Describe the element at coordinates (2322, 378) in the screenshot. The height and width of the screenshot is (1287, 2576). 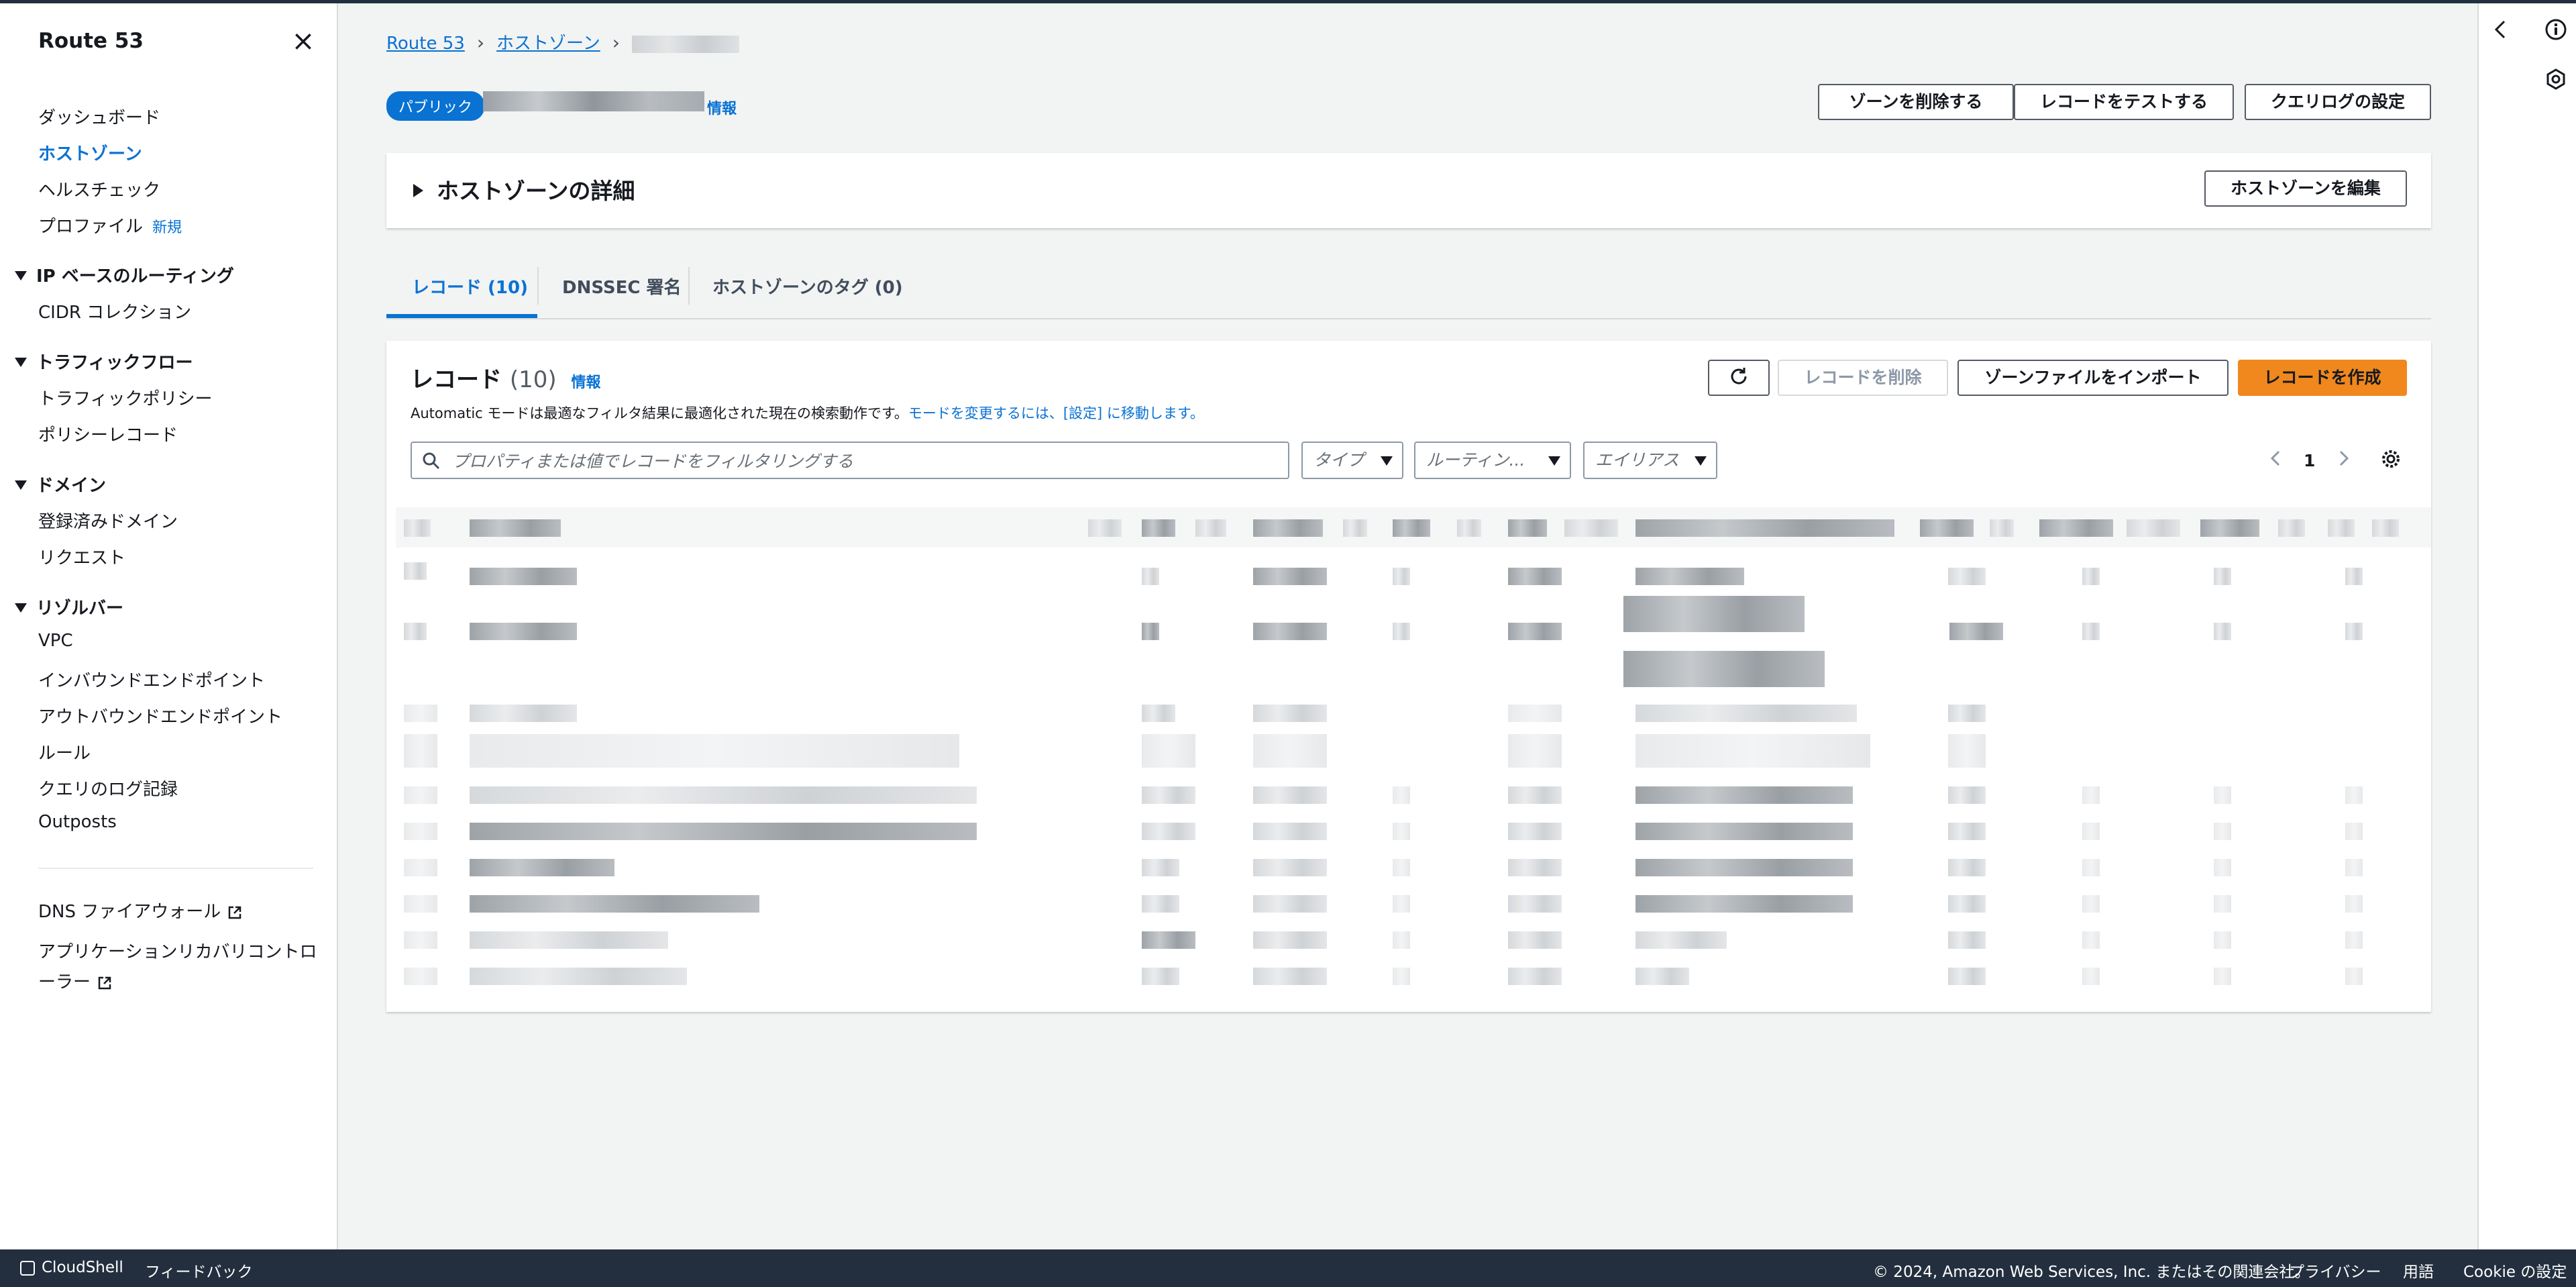
I see `create-record-button: レコードを作成` at that location.